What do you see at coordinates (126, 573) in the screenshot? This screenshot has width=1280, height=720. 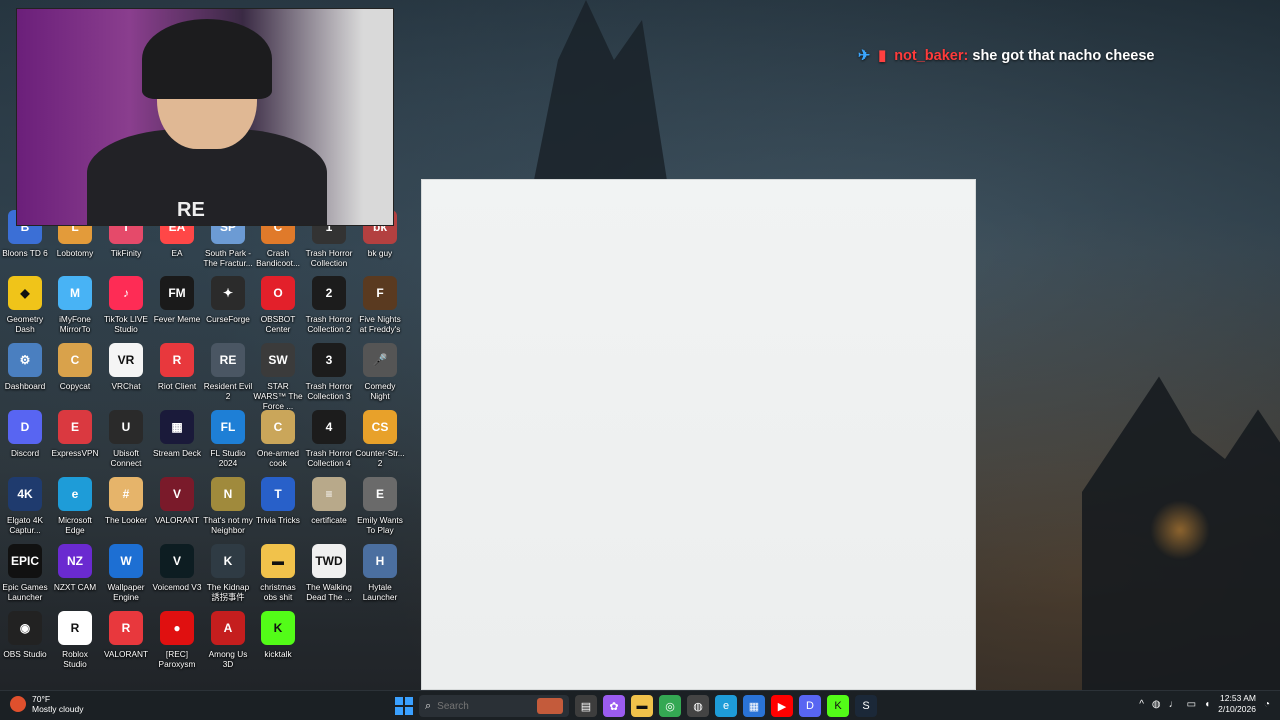 I see `desktop-shortcut: W Wallpaper Engine` at bounding box center [126, 573].